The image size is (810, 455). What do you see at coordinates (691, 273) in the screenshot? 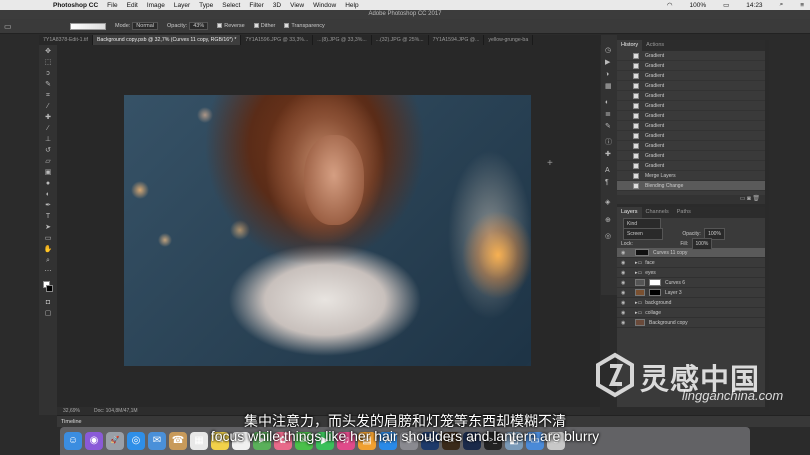
I see `layer-row: ◉ ▸▭ eyes` at bounding box center [691, 273].